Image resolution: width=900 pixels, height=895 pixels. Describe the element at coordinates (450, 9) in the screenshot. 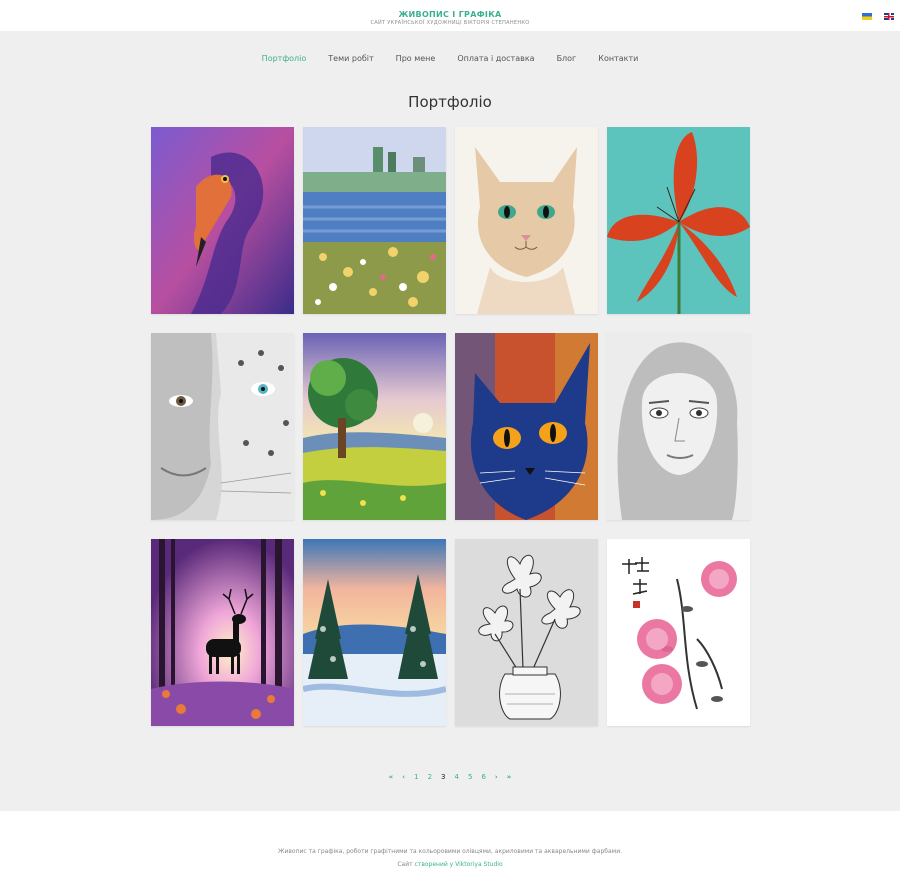

I see `site-title: ЖИВОПИС І ГРАФІКА` at that location.